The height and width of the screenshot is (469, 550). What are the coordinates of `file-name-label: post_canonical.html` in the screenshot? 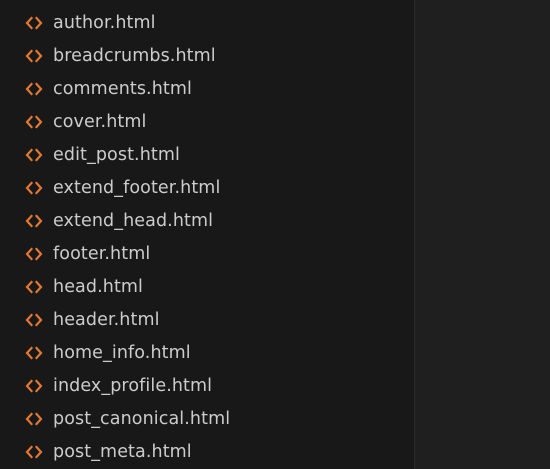 It's located at (142, 419).